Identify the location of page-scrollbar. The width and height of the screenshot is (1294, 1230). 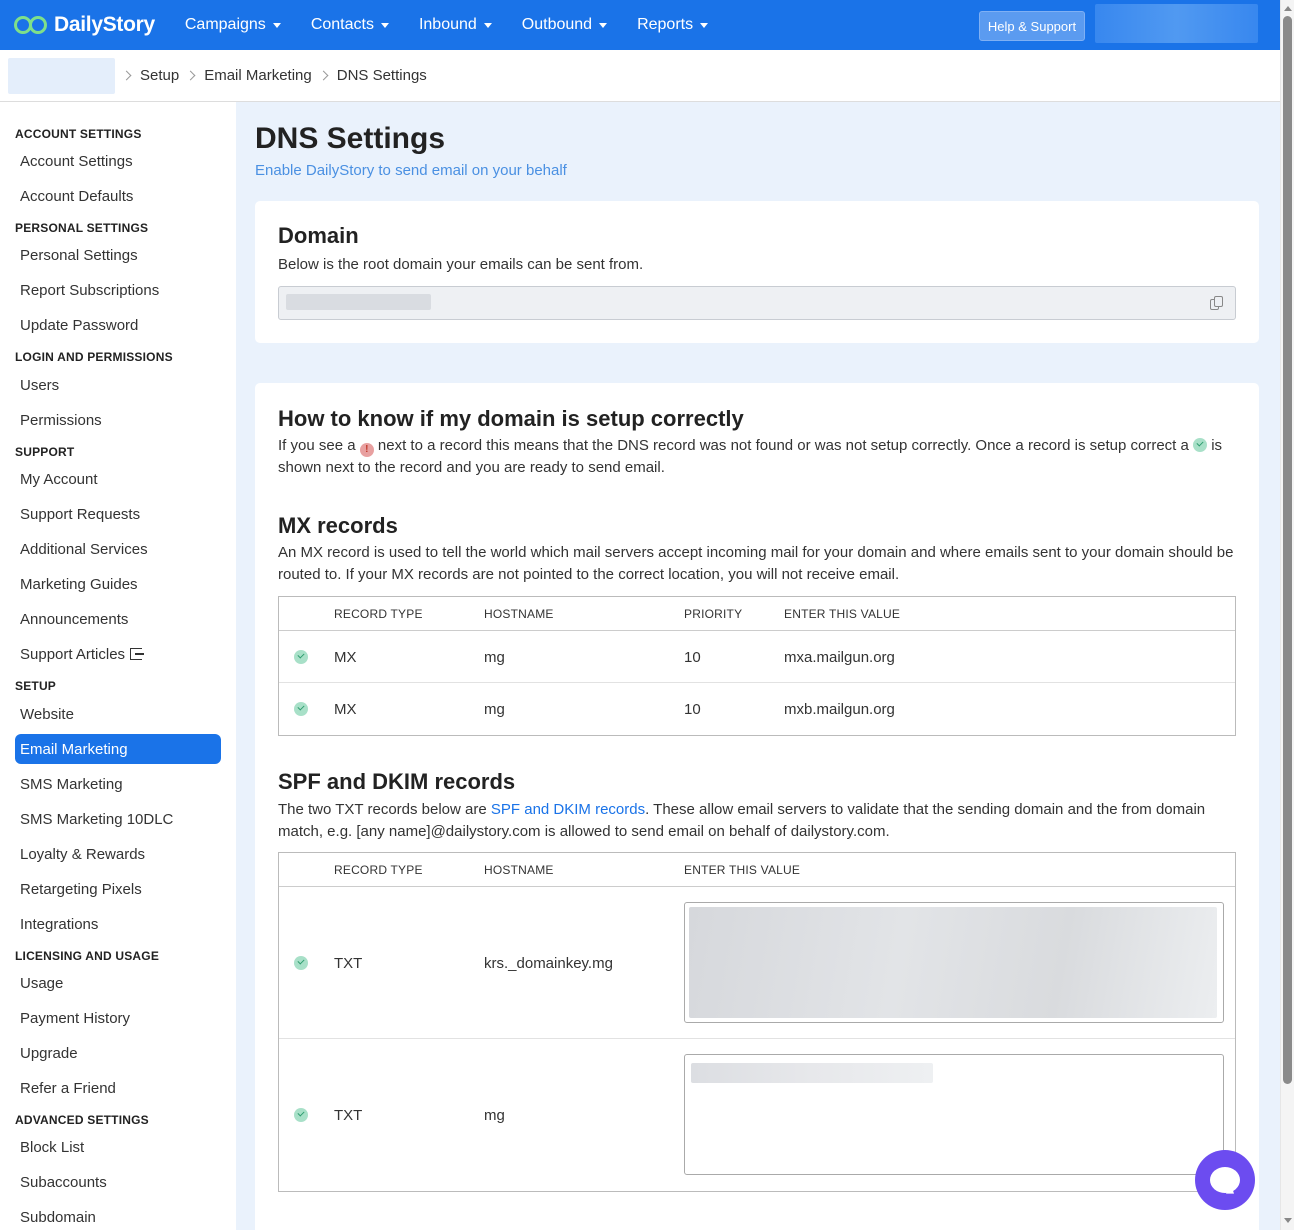
(1287, 615).